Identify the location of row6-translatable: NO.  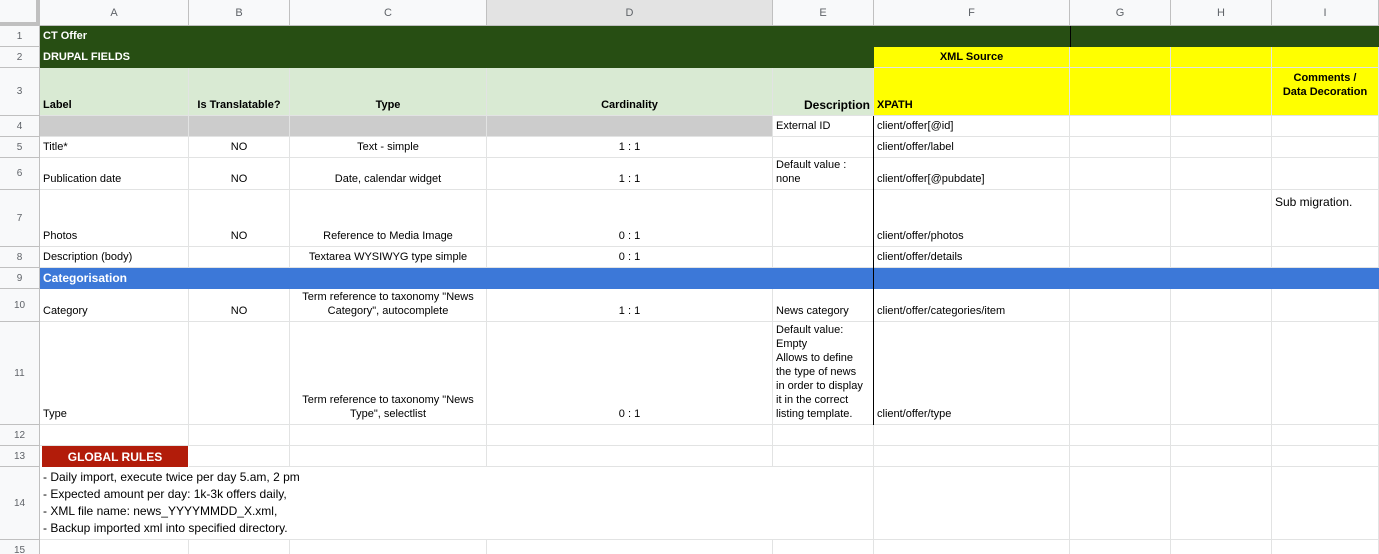
(239, 174).